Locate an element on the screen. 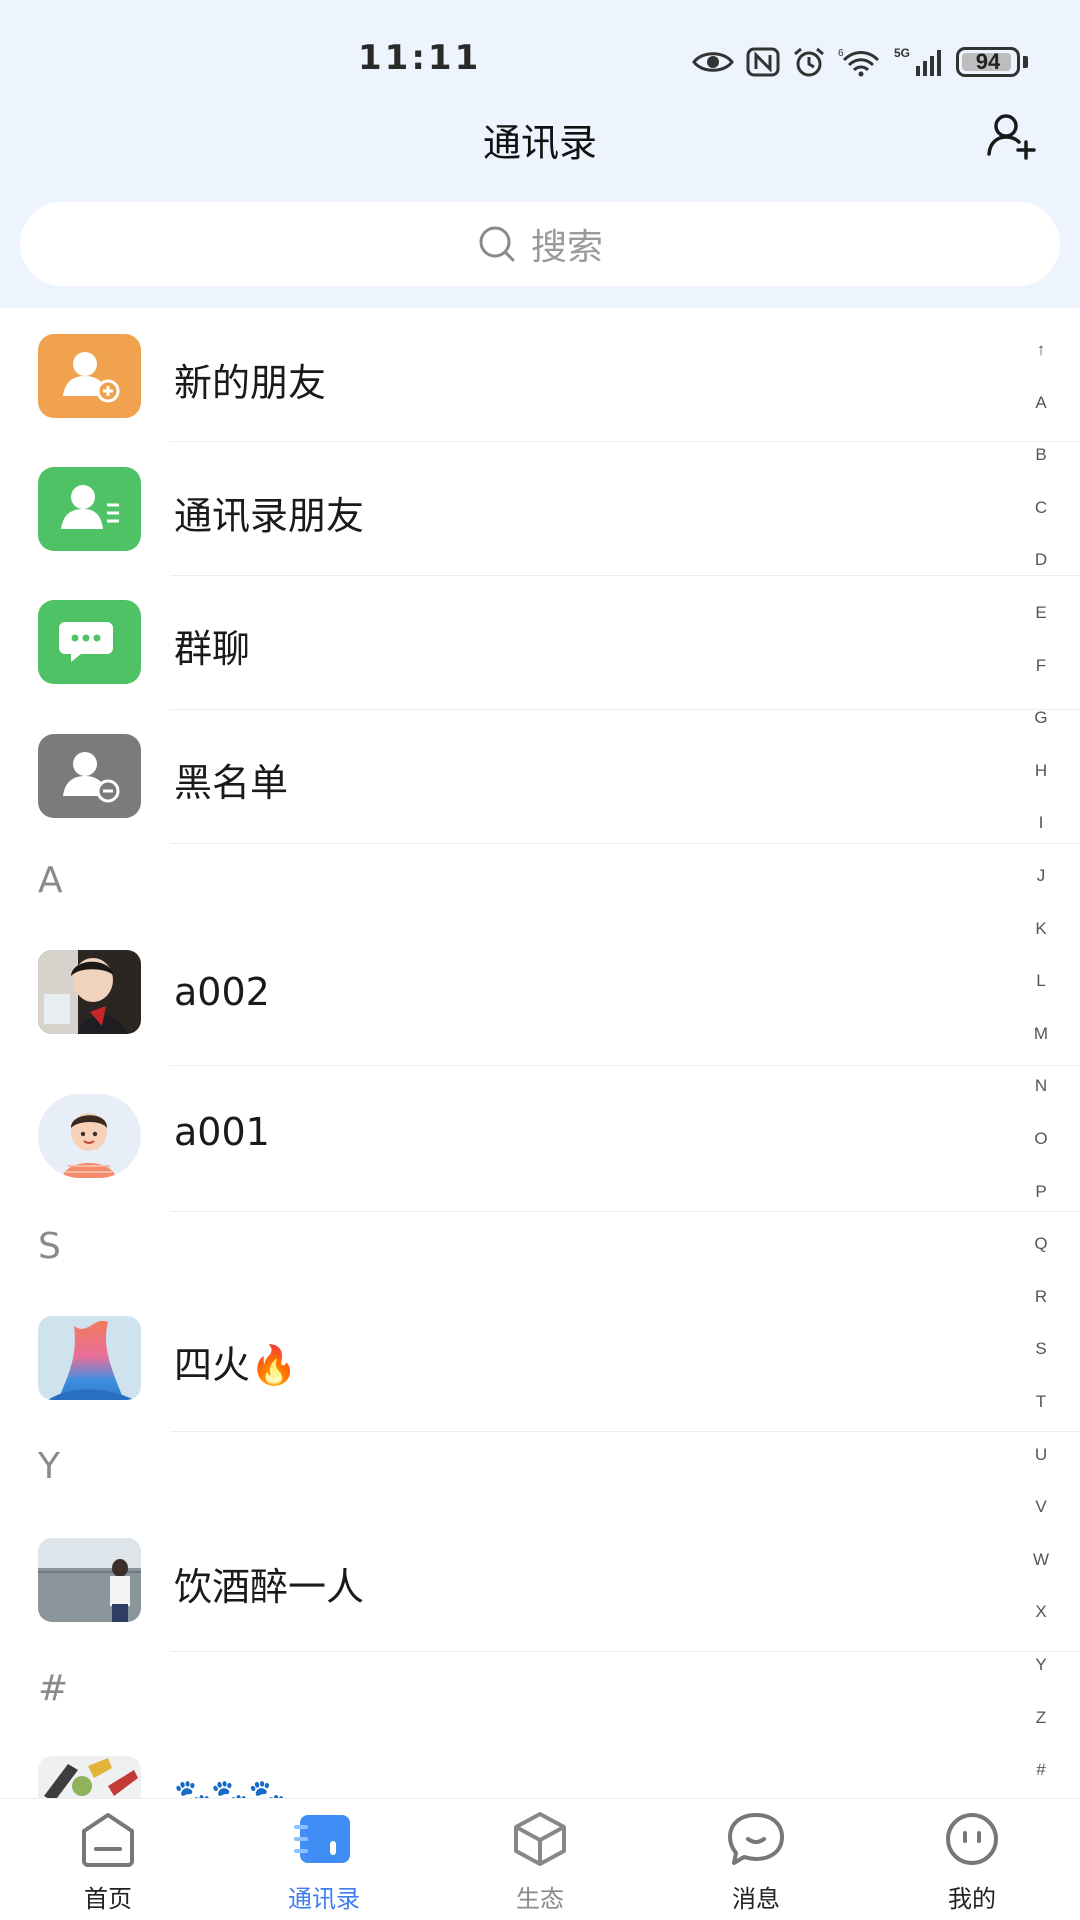  tab-label: 通讯录 is located at coordinates (324, 1899).